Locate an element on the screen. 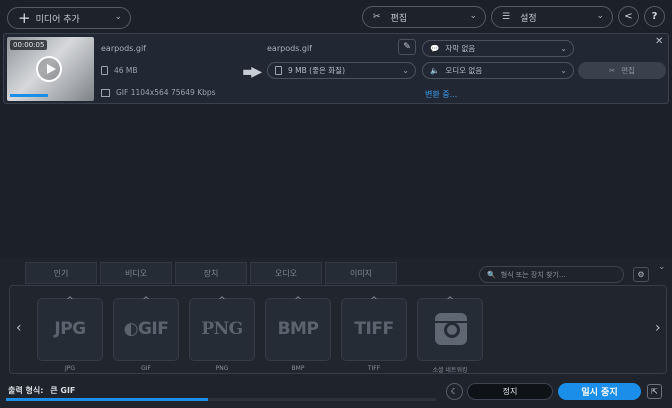  row-edit-button: ✂ 편집 is located at coordinates (622, 70).